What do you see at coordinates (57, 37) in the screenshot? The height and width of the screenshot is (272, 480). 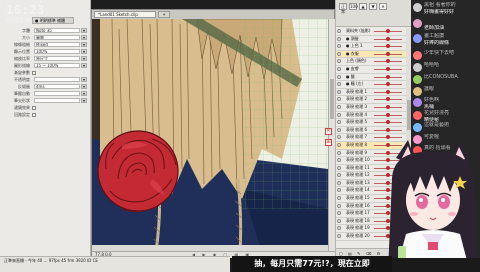 I see `property-value-field: 圖層` at bounding box center [57, 37].